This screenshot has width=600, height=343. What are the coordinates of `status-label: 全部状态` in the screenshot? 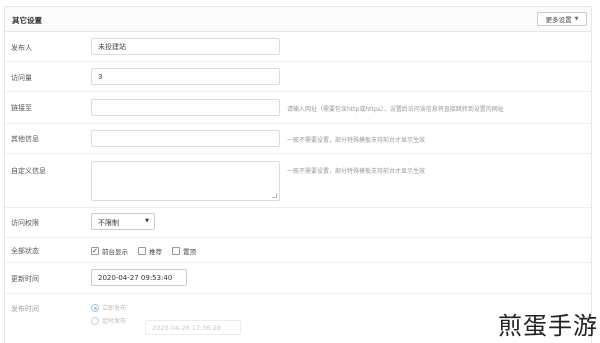 It's located at (25, 251).